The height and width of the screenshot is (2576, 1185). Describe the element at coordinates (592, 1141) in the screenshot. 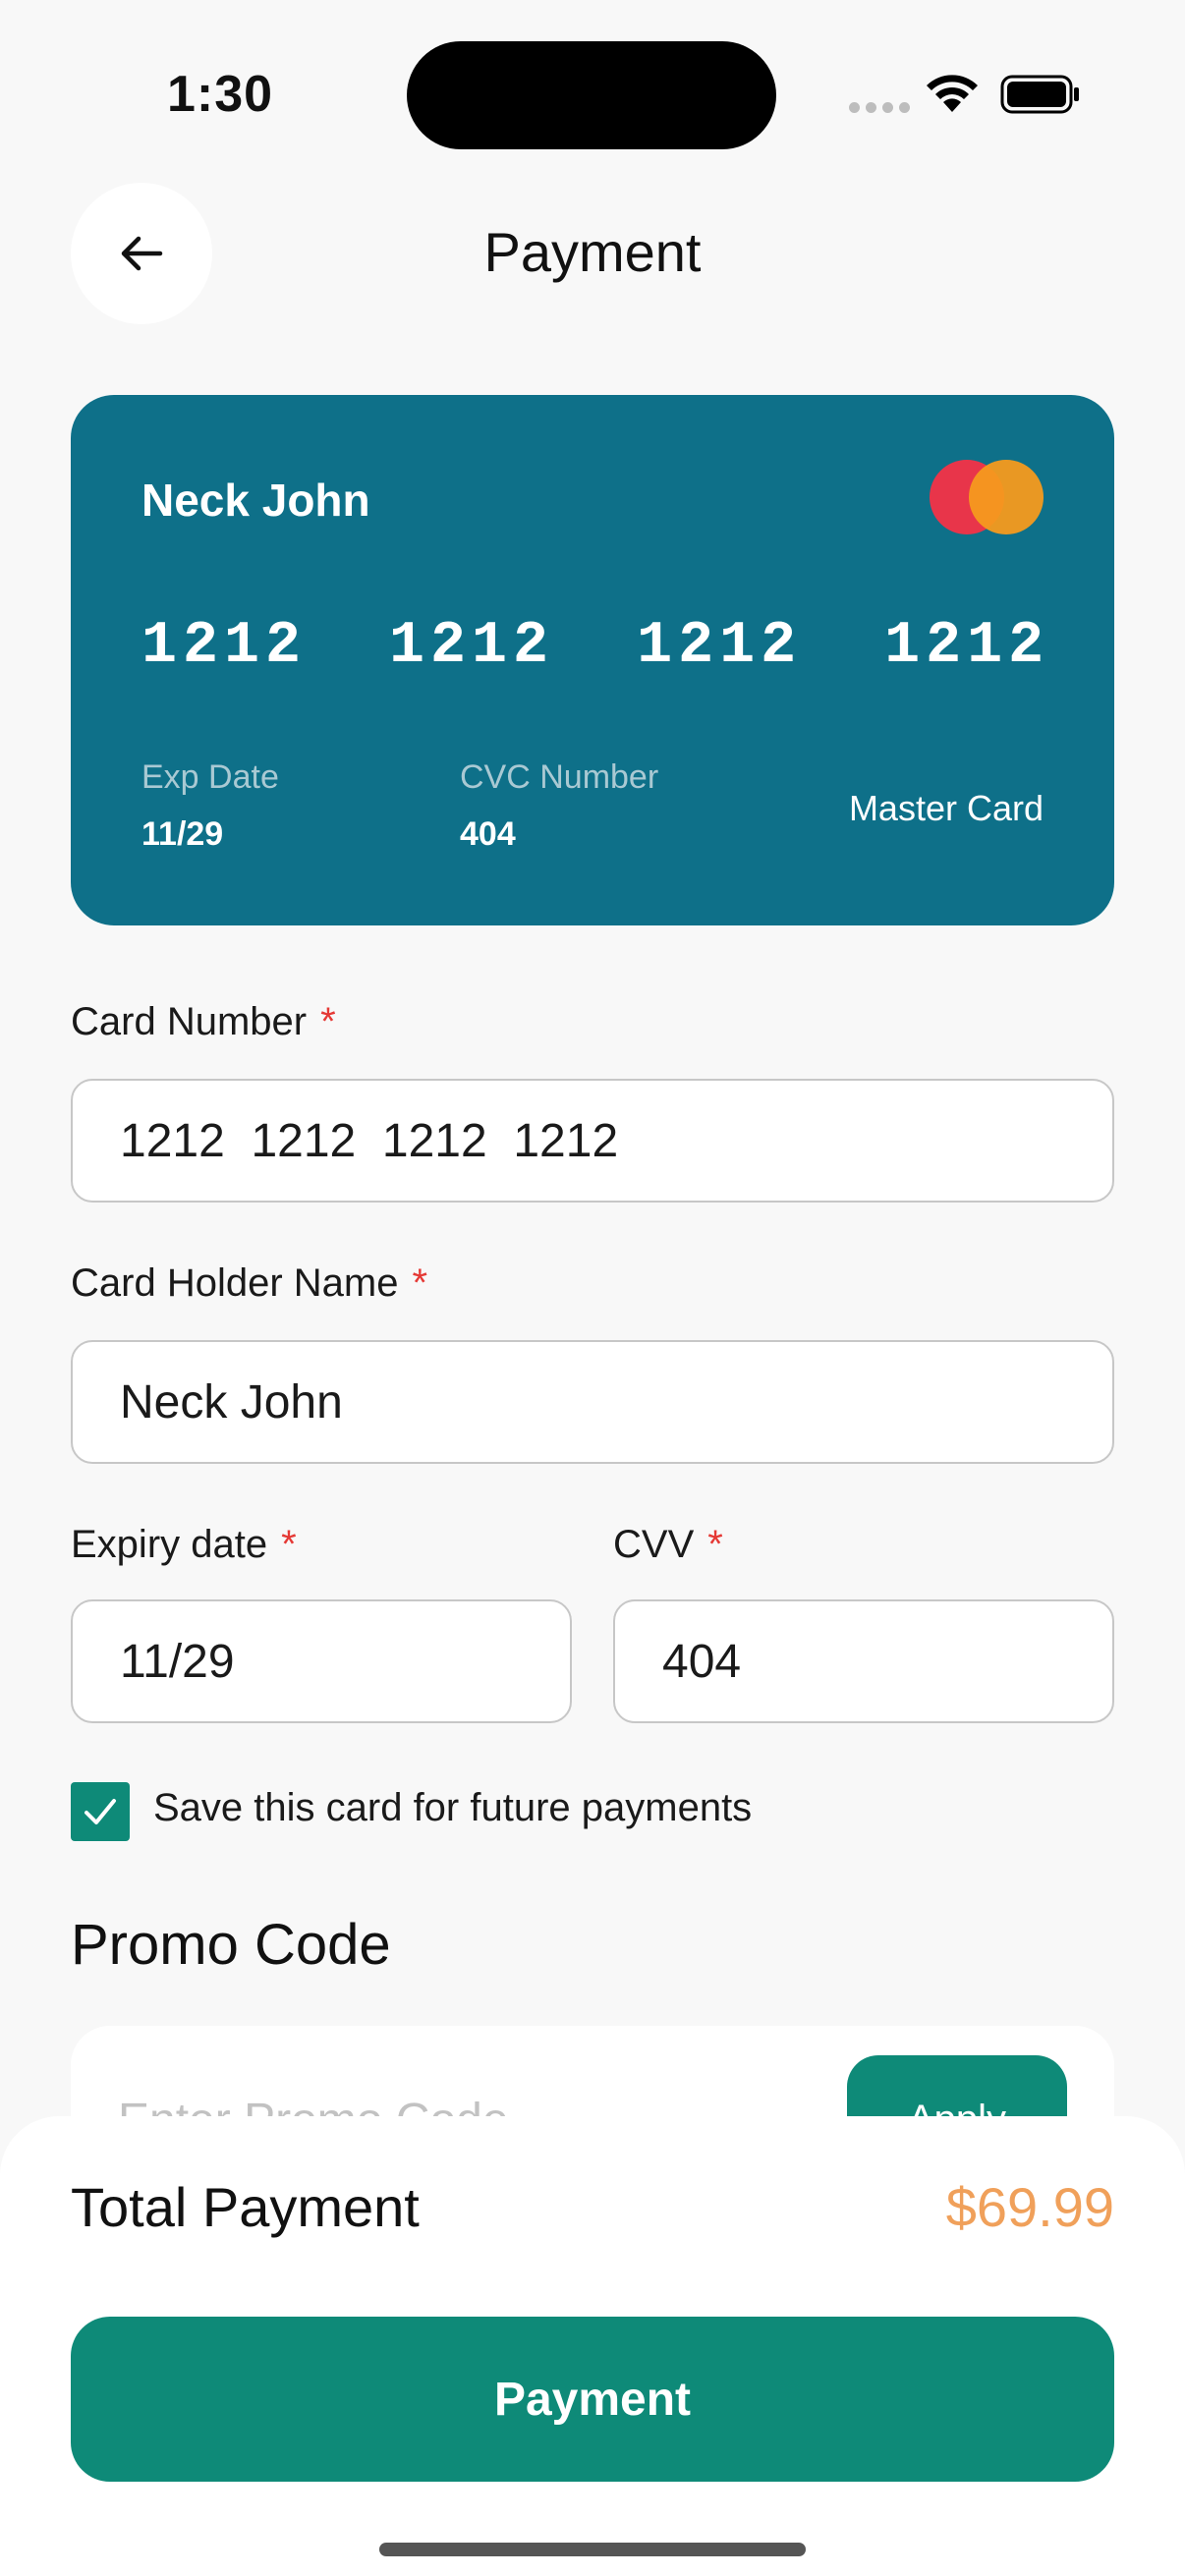

I see `card-number-input` at that location.